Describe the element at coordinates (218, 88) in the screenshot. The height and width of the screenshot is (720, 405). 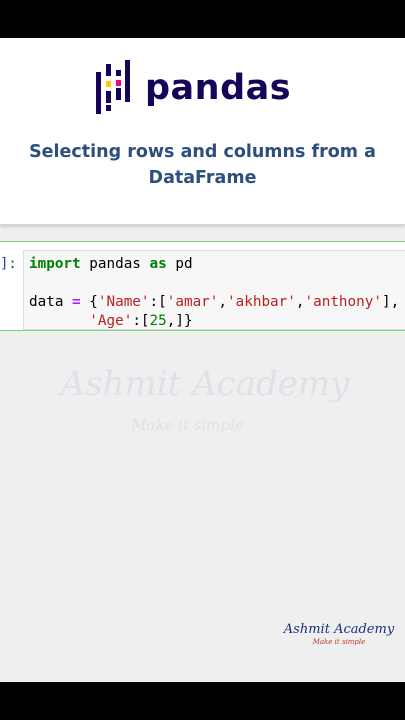
I see `pandas-wordmark: pandas` at that location.